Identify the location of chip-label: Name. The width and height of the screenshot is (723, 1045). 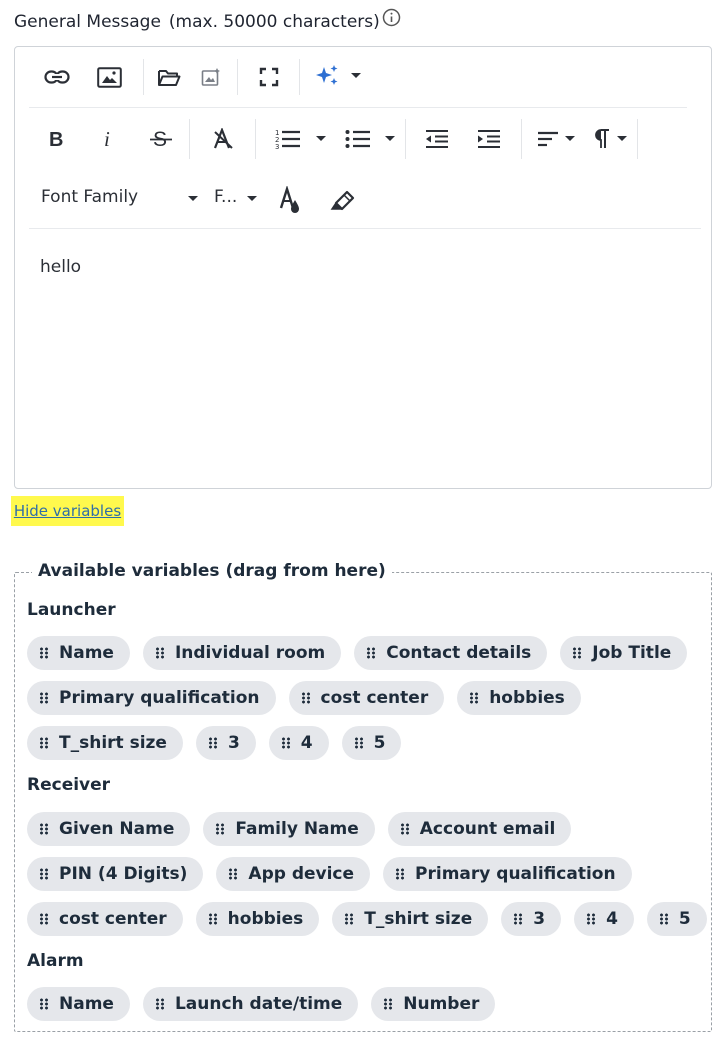
(86, 653).